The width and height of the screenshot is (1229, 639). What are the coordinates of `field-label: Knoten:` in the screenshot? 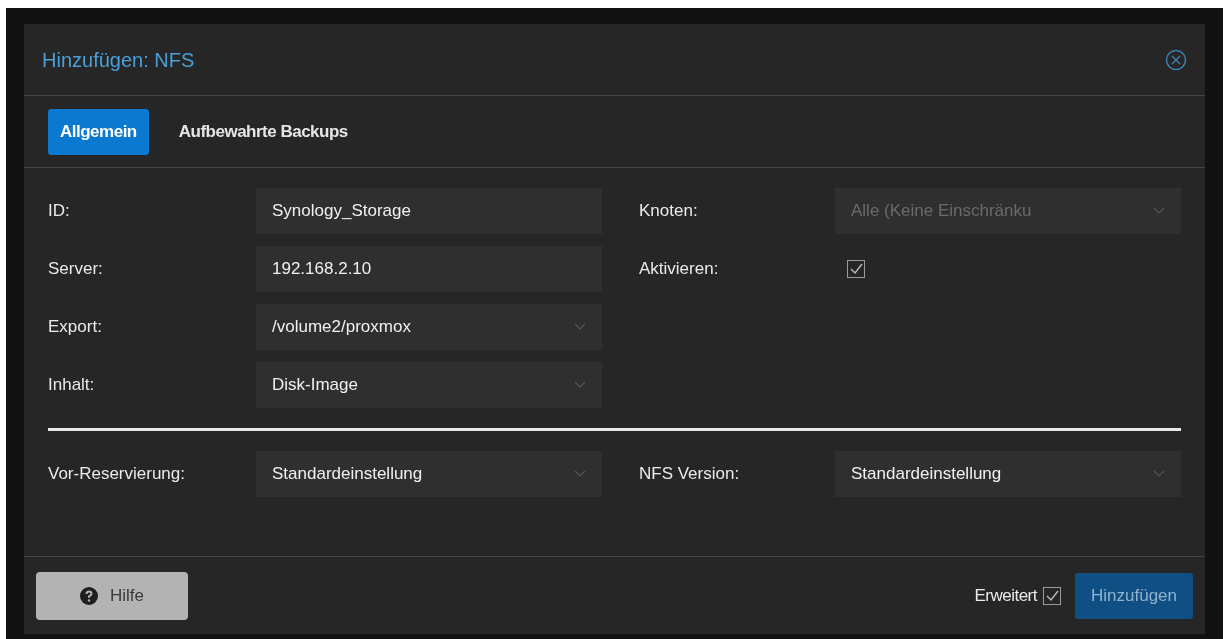 It's located at (669, 211).